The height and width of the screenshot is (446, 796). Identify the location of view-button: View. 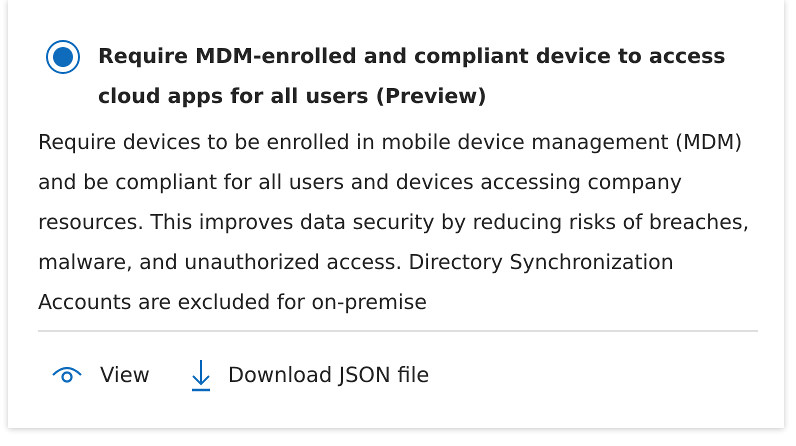
(100, 375).